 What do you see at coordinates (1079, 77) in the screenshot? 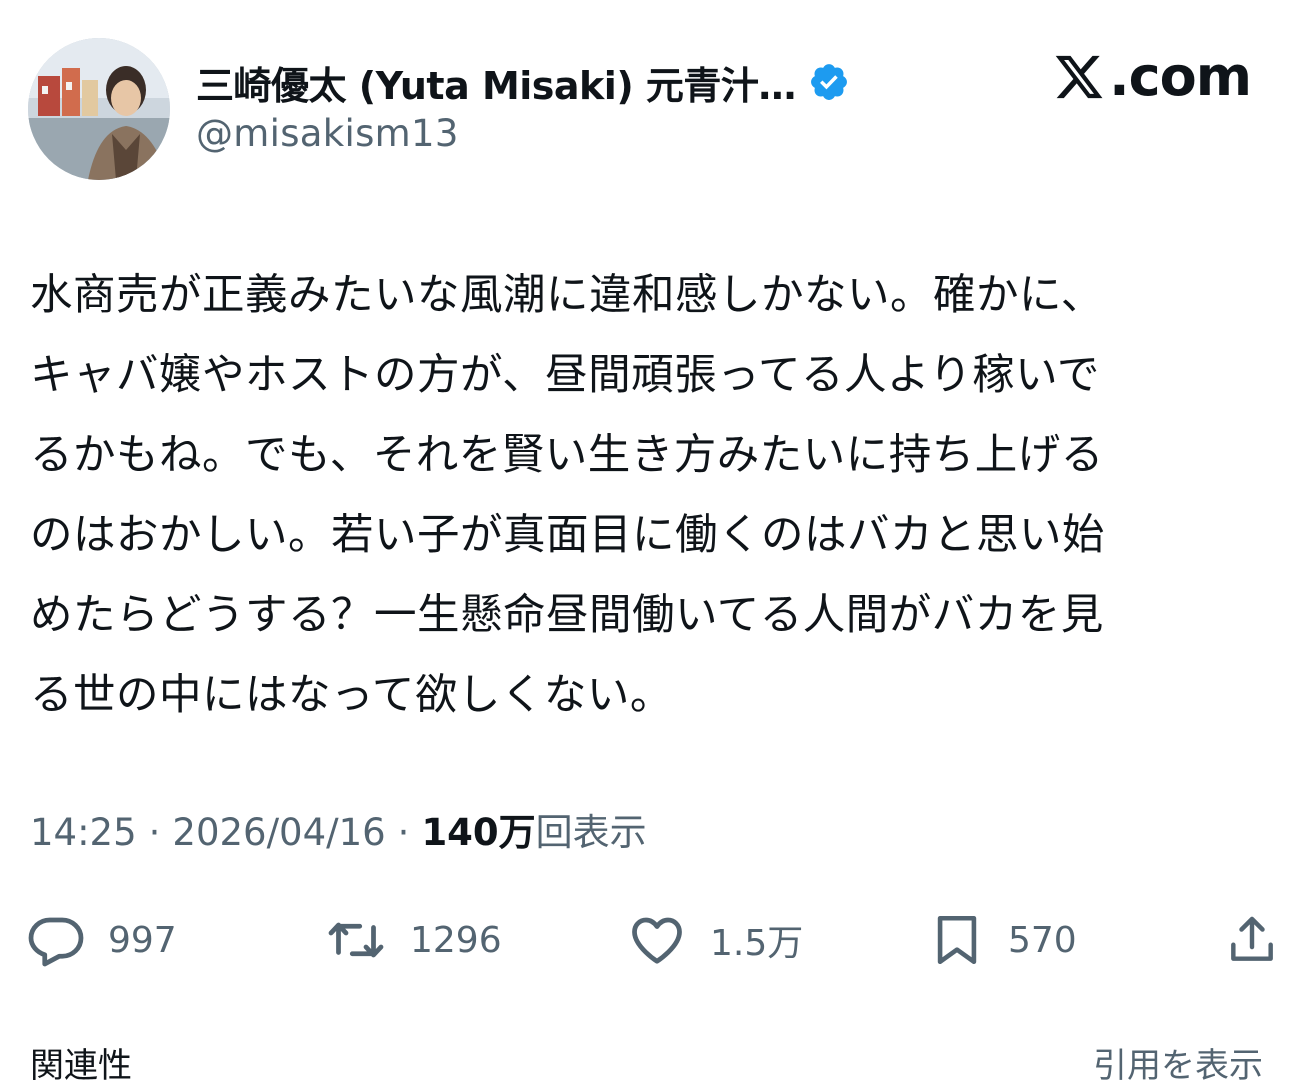
I see `x-logo-icon` at bounding box center [1079, 77].